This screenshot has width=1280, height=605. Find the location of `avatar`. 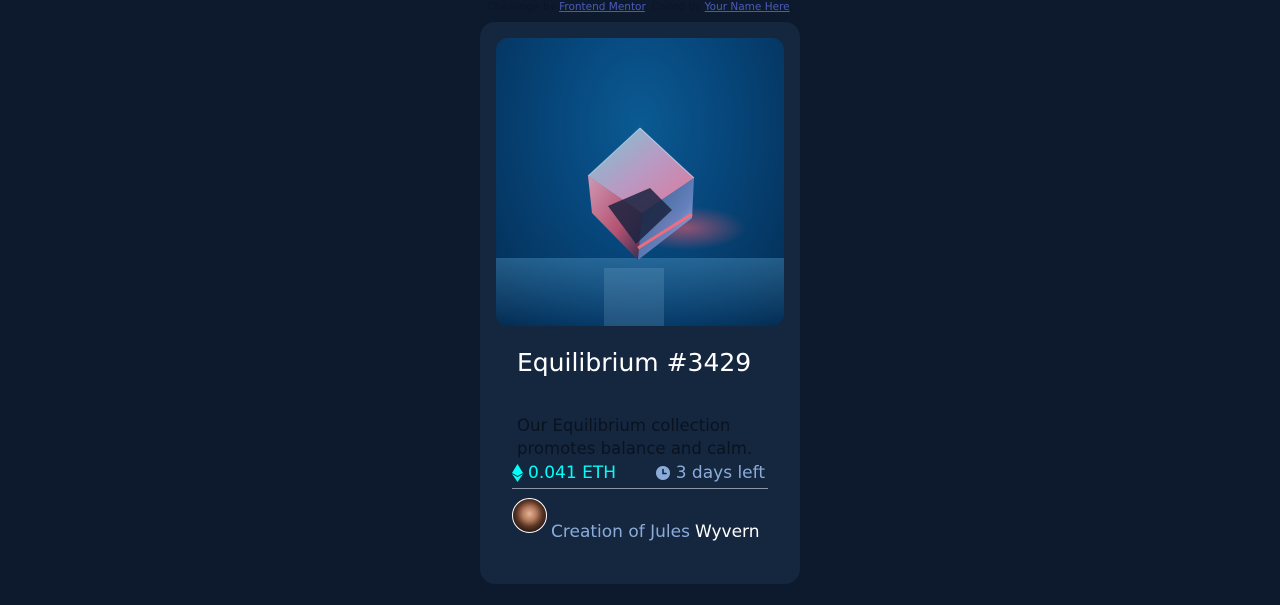

avatar is located at coordinates (529, 515).